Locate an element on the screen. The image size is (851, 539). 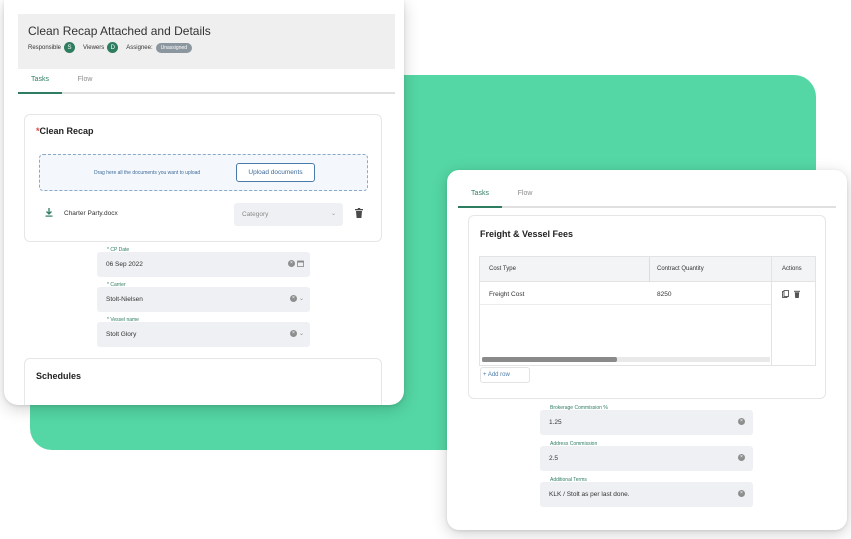
add-row-label: + Add row is located at coordinates (496, 375).